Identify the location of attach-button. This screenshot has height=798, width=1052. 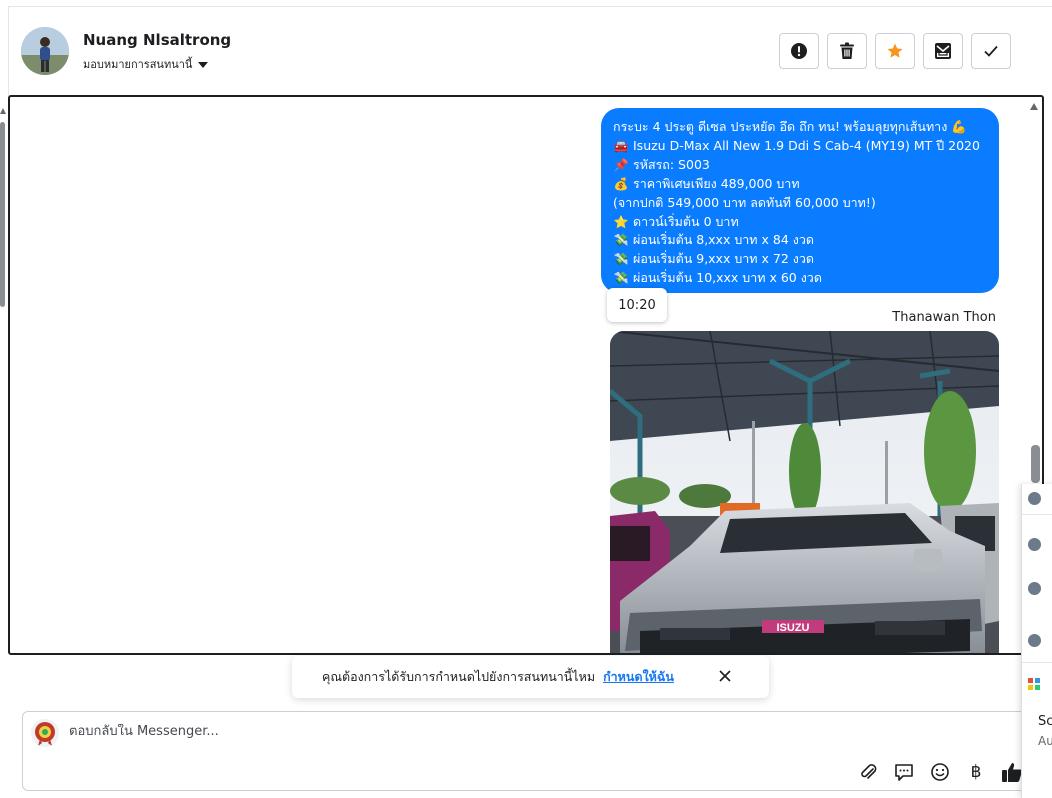
(868, 772).